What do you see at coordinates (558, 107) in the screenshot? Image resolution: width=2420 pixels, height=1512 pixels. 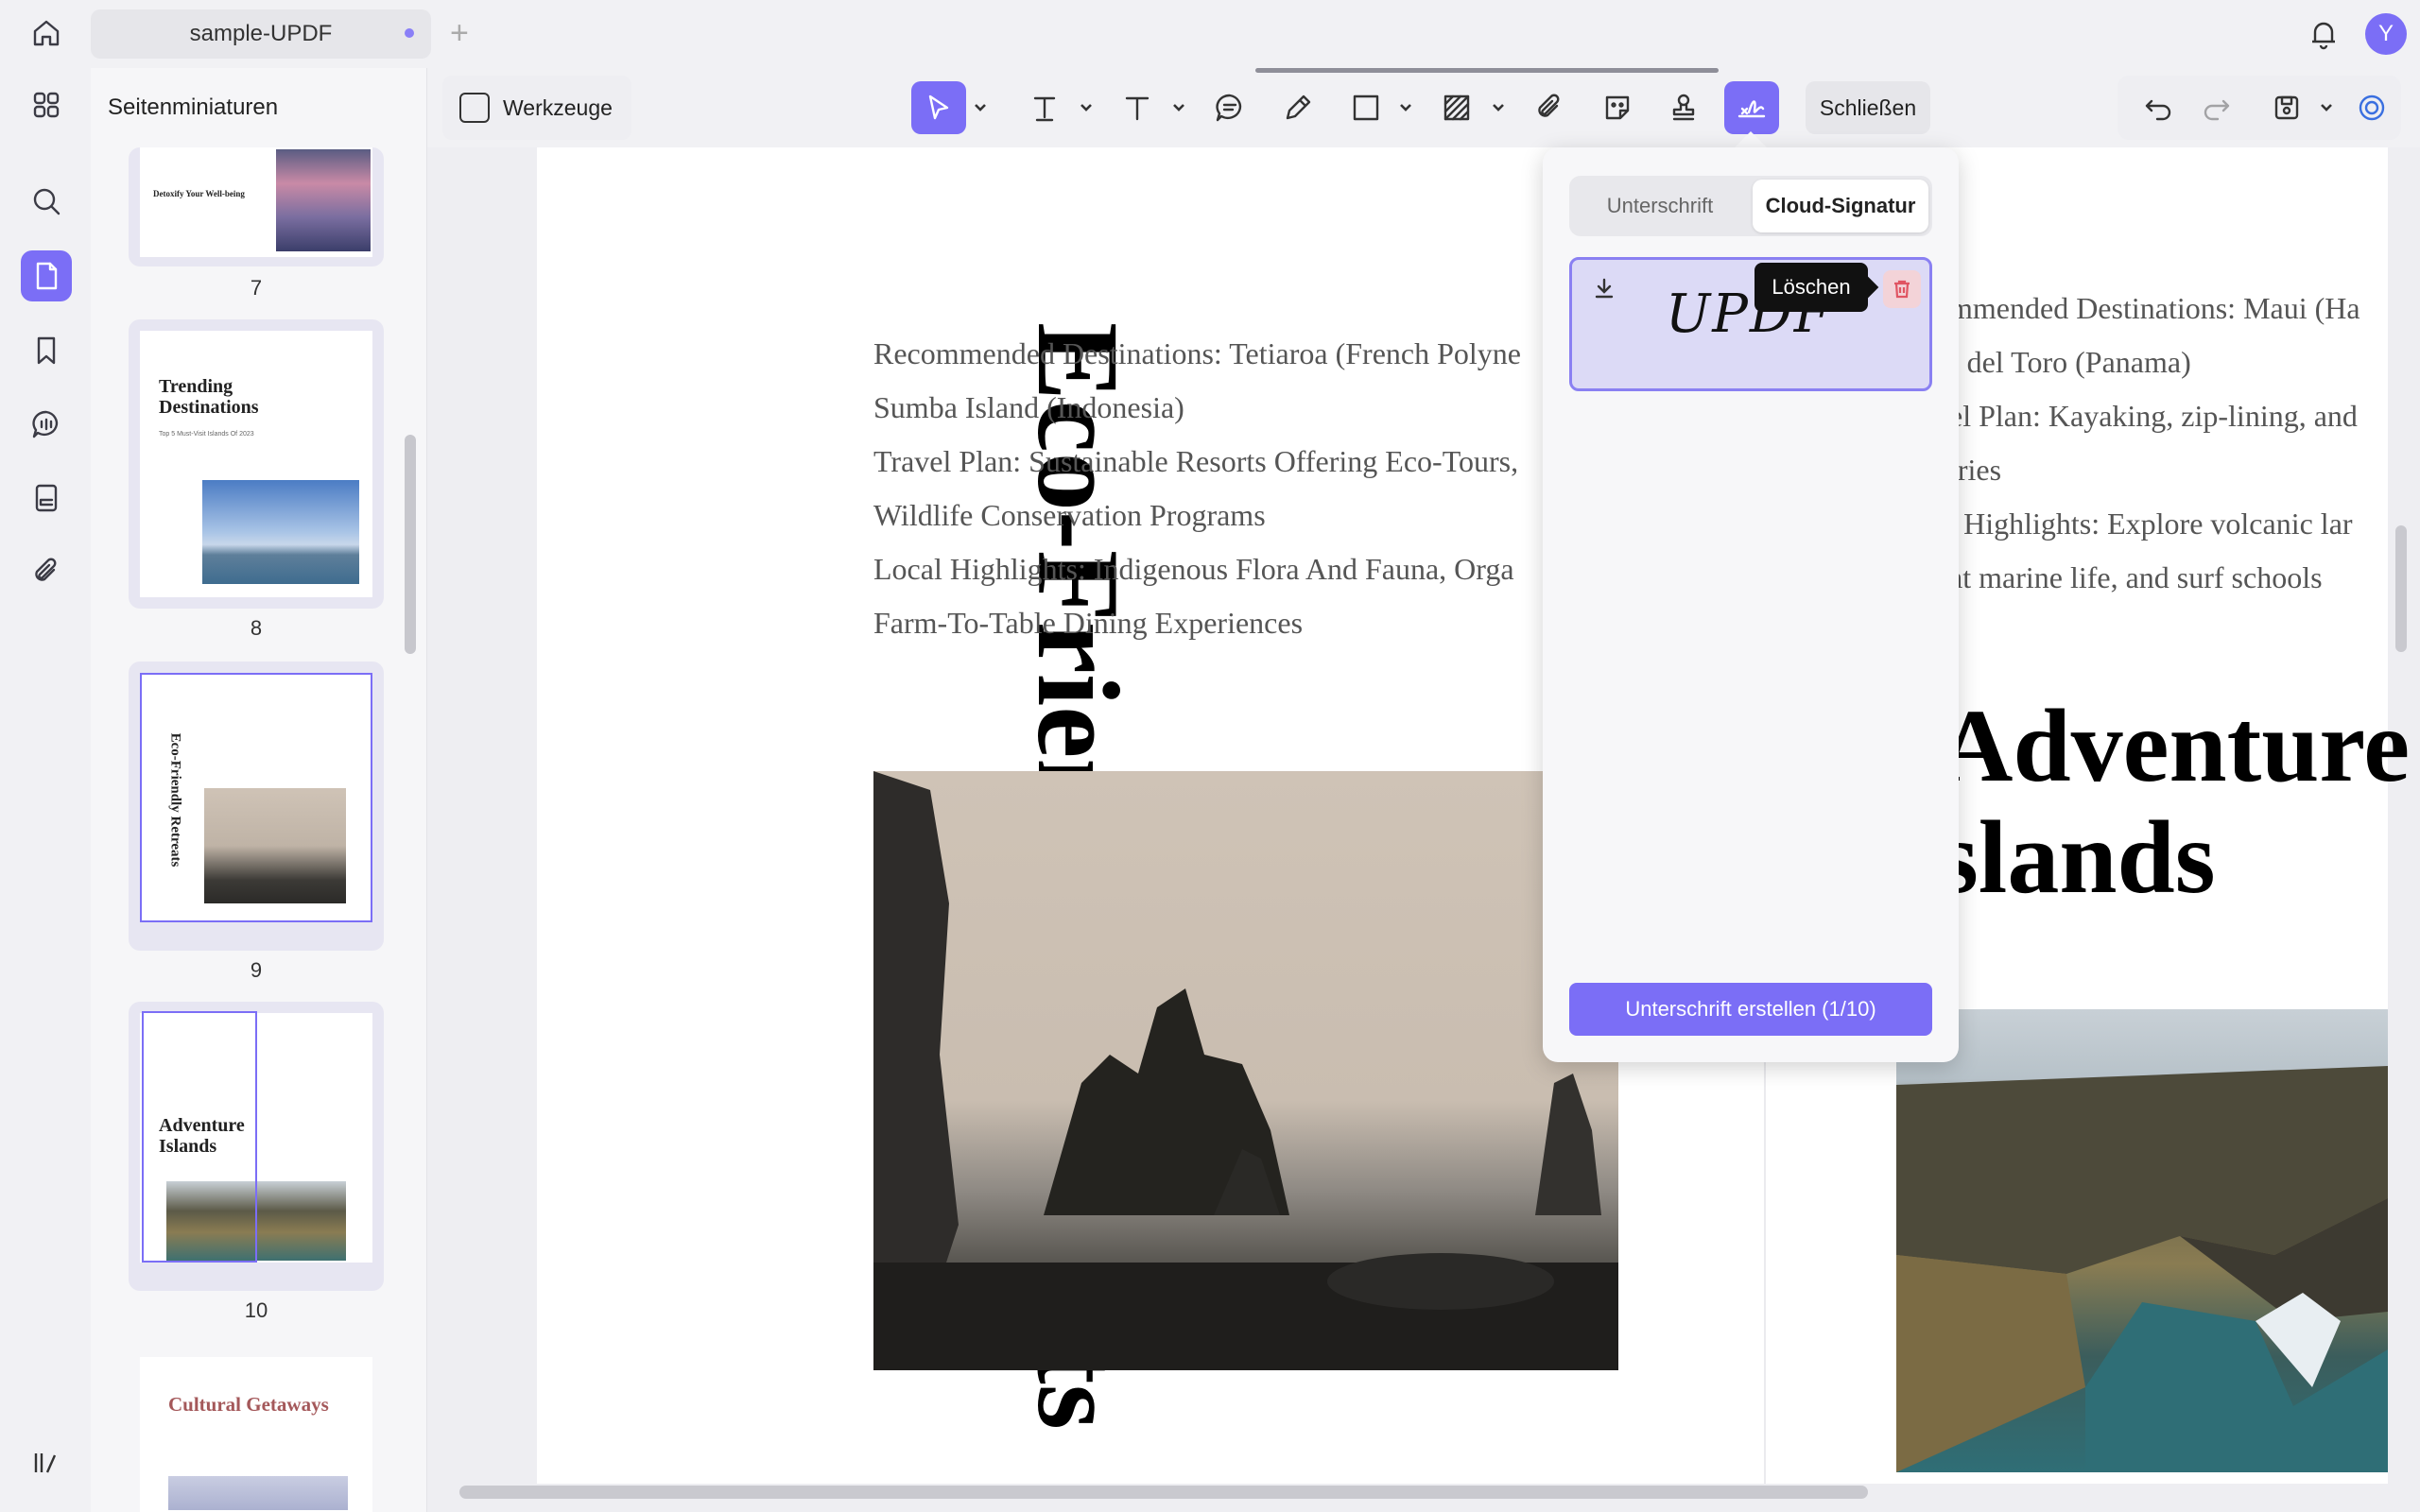 I see `tools-label: Werkzeuge` at bounding box center [558, 107].